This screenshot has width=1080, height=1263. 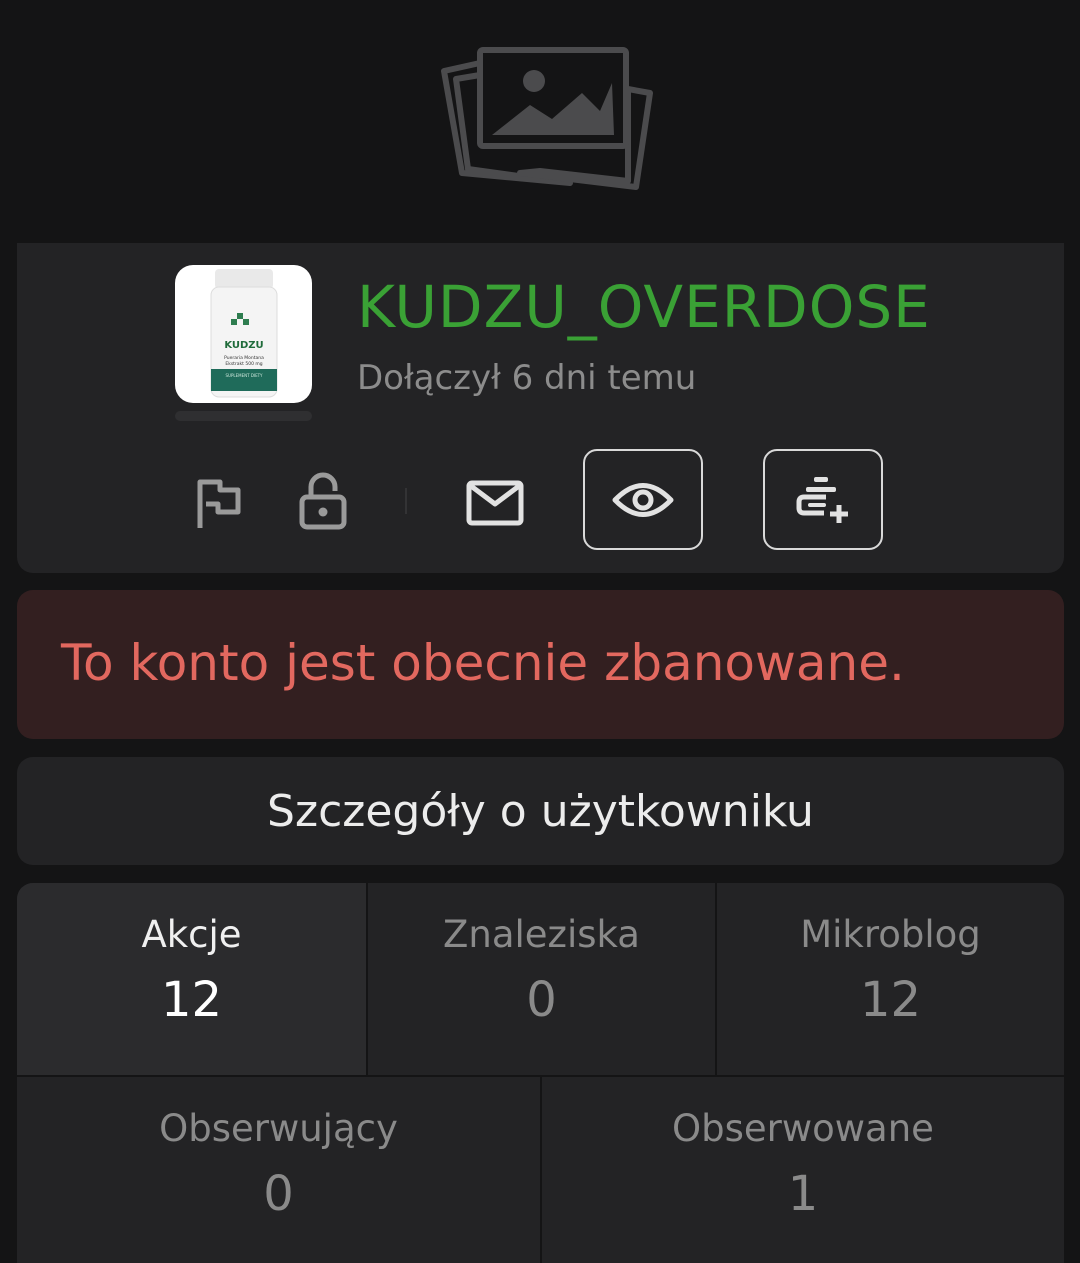 What do you see at coordinates (244, 358) in the screenshot?
I see `avatar-line2-text: Pueraria Montana` at bounding box center [244, 358].